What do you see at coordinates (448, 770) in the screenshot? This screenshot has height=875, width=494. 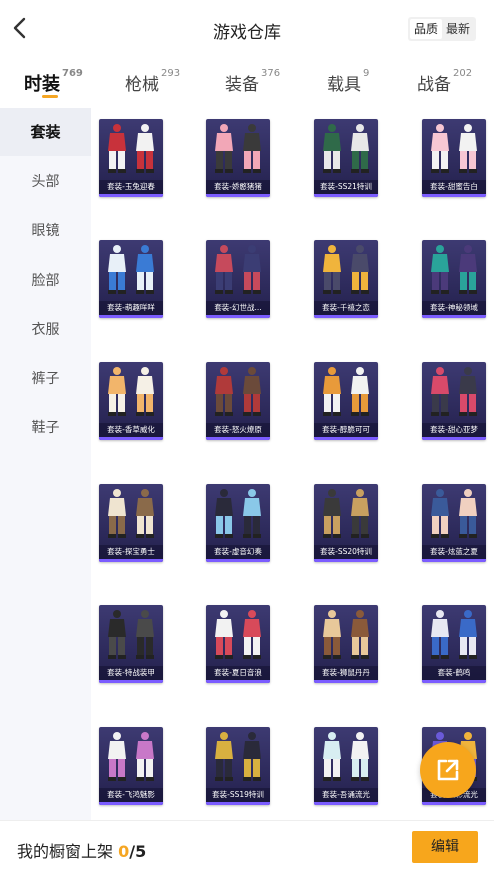 I see `share-button` at bounding box center [448, 770].